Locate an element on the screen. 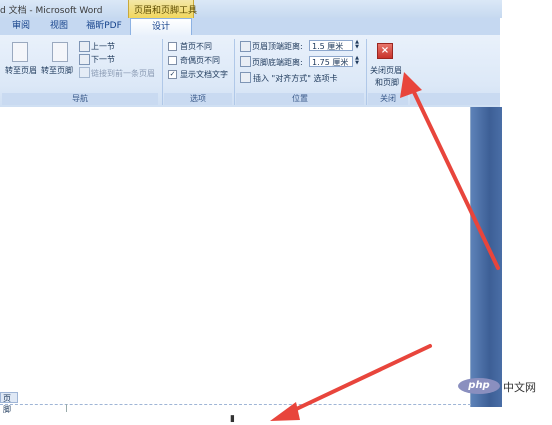 The image size is (552, 425). checkmark-icon: ✓ is located at coordinates (172, 74).